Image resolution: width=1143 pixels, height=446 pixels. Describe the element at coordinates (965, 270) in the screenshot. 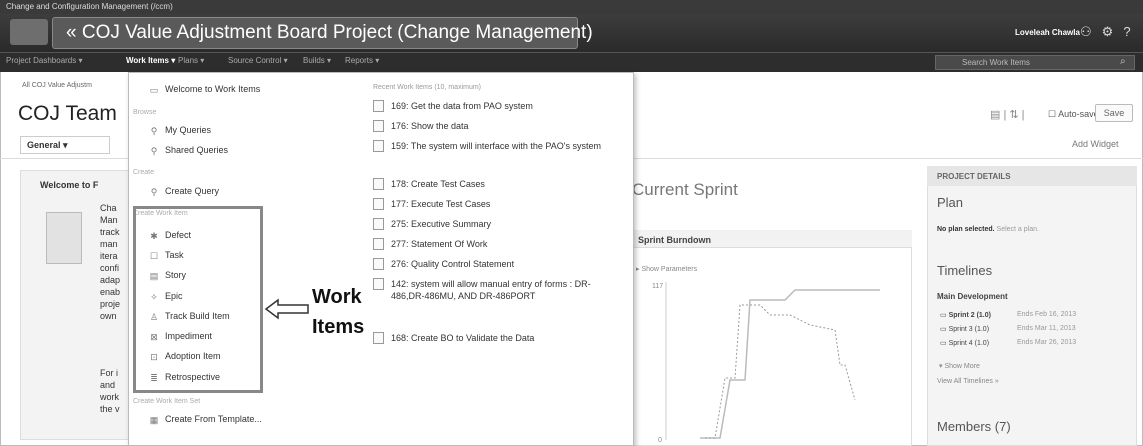

I see `timelines-heading: Timelines` at that location.